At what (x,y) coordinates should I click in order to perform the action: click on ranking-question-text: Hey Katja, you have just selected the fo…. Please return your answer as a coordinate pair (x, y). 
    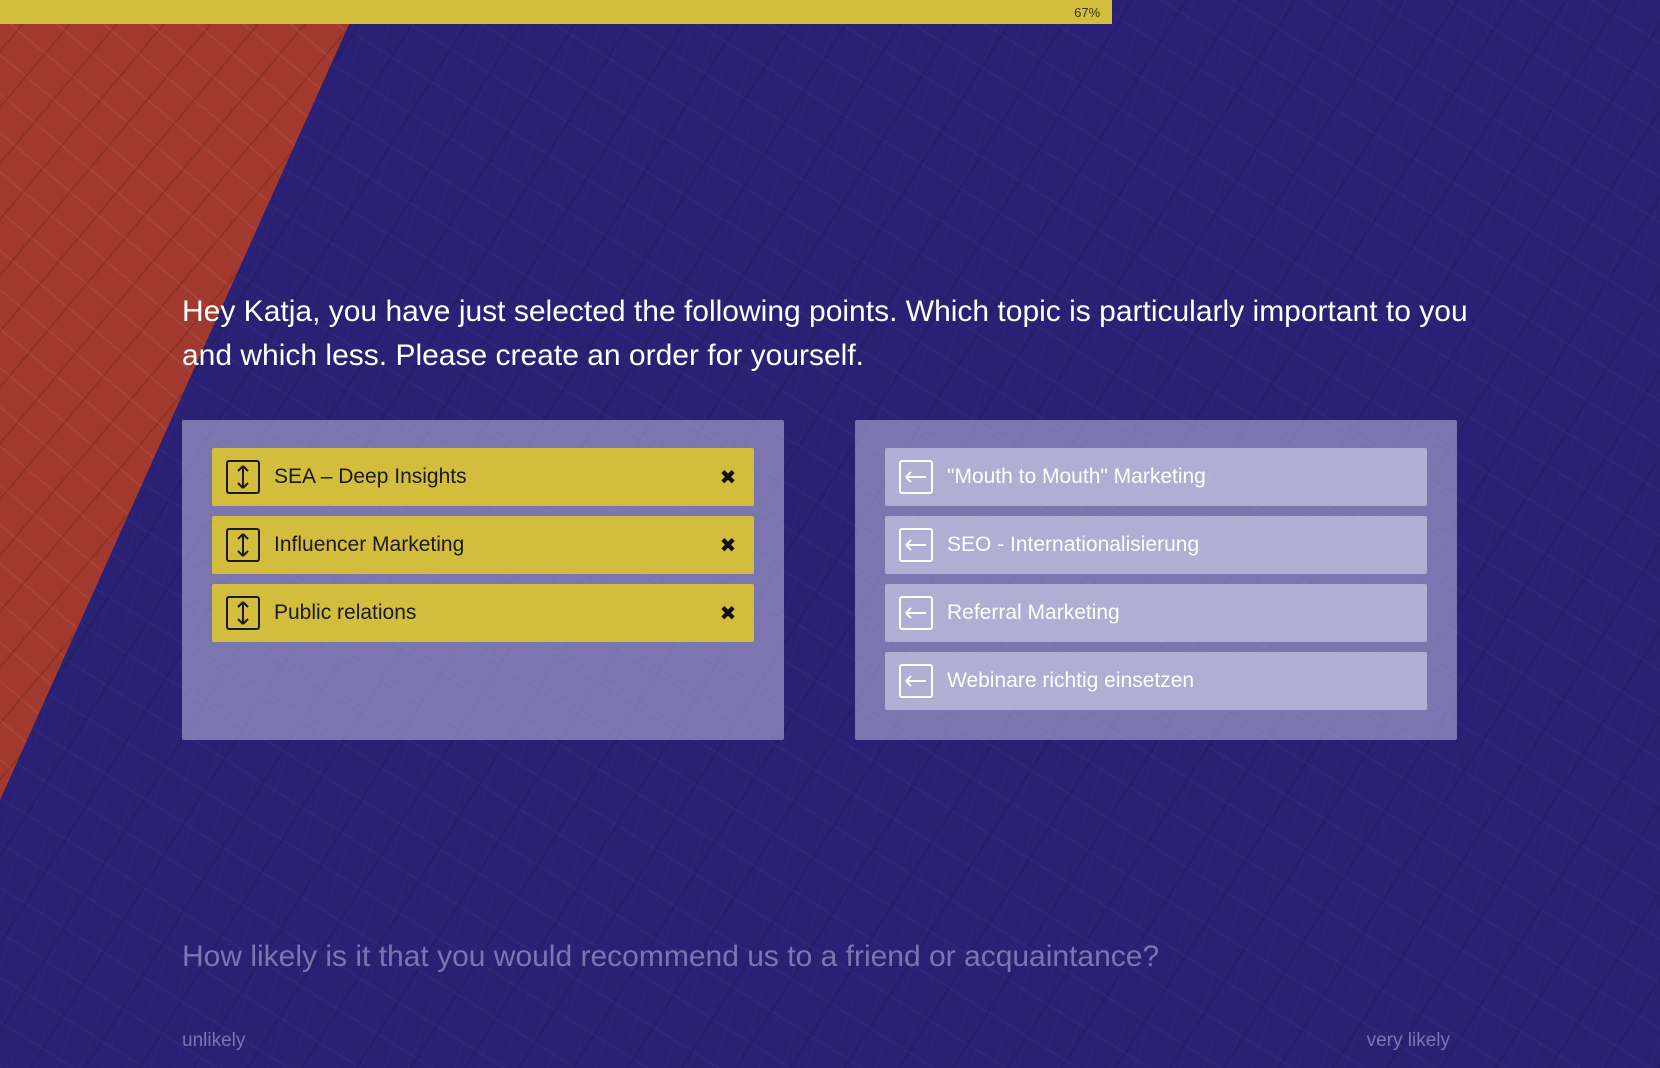
    Looking at the image, I should click on (825, 333).